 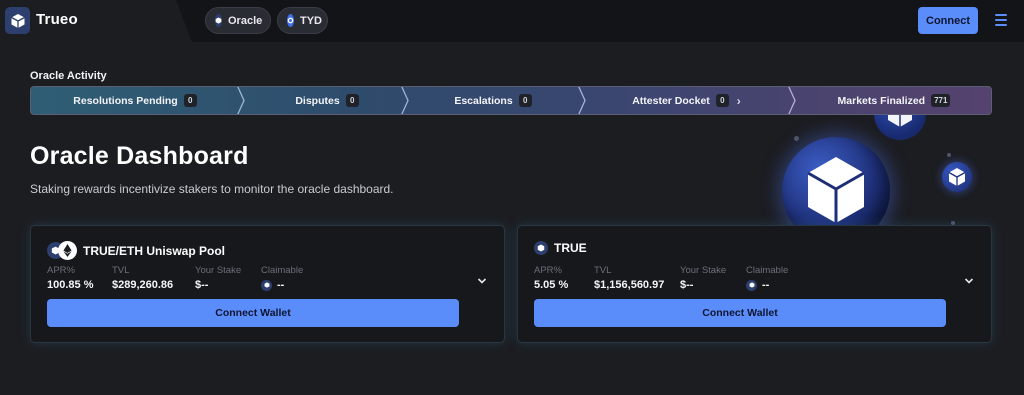 What do you see at coordinates (957, 177) in the screenshot?
I see `decorative-coin-small` at bounding box center [957, 177].